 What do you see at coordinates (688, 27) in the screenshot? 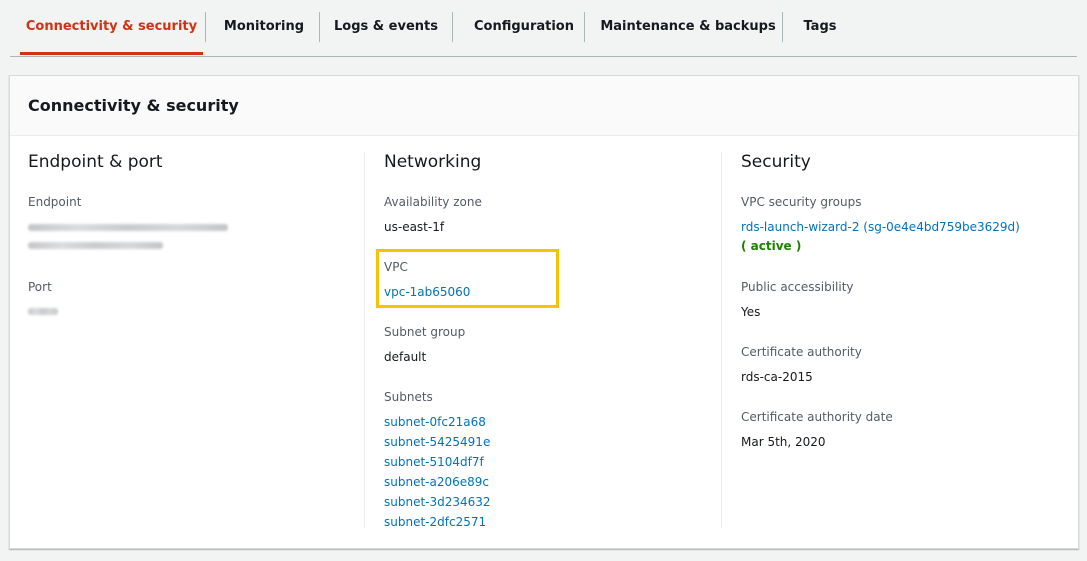
I see `tab-maintenance-backups: Maintenance & backups` at bounding box center [688, 27].